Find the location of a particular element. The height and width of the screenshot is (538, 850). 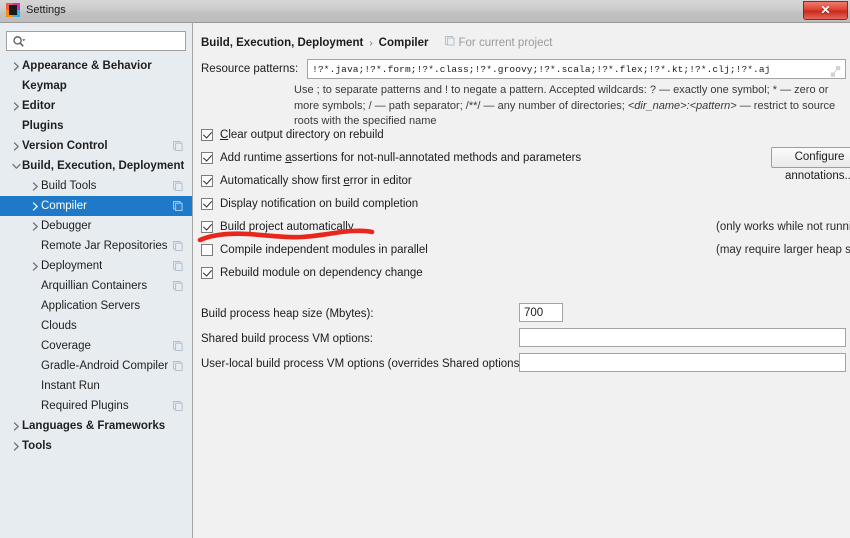

sidebar-item-coverage: Coverage is located at coordinates (96, 346).